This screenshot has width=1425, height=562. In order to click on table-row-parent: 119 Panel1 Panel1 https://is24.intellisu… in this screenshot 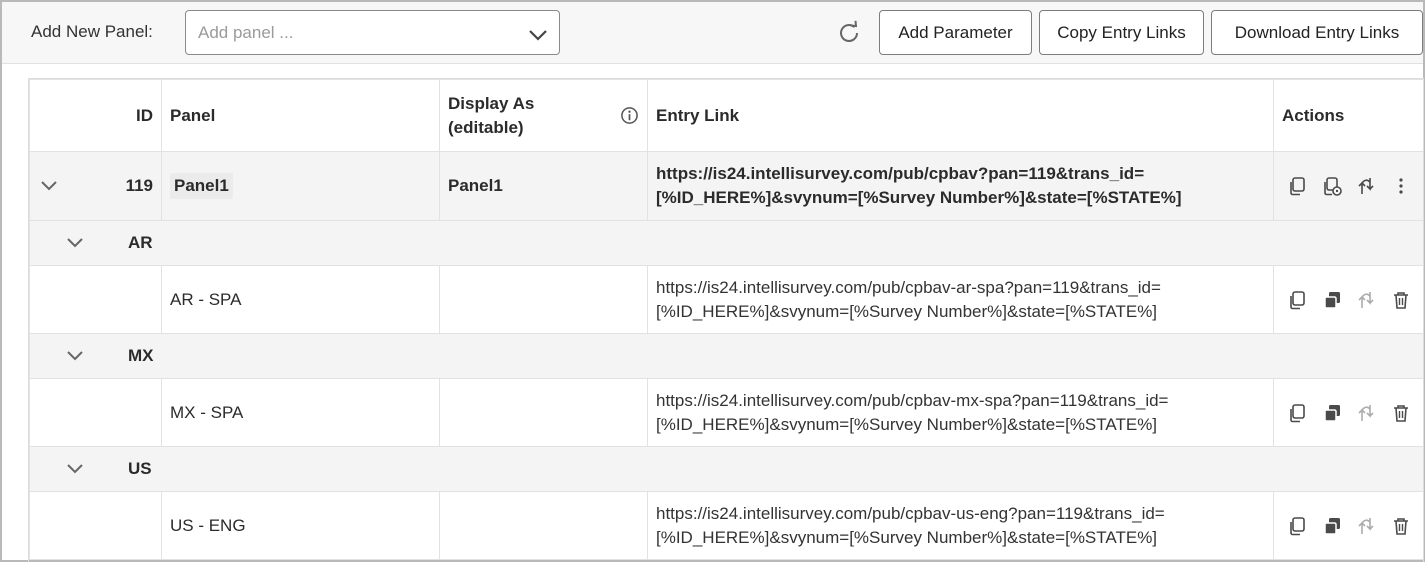, I will do `click(726, 186)`.